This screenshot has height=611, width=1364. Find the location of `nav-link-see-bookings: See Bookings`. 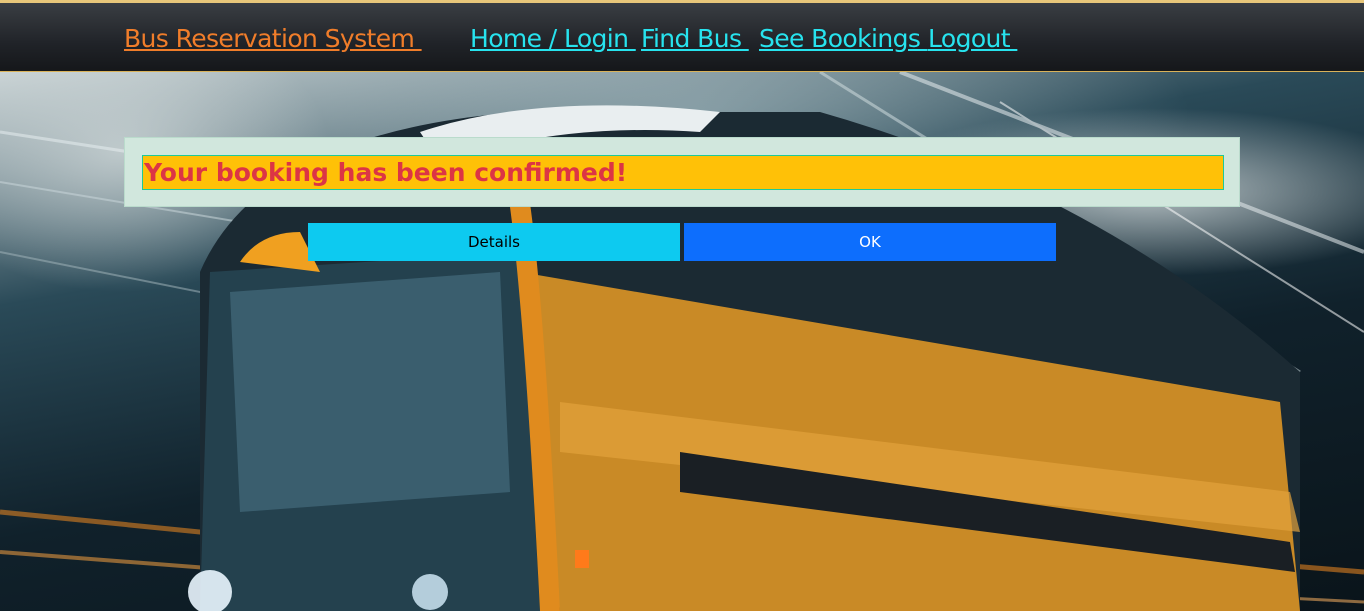

nav-link-see-bookings: See Bookings is located at coordinates (843, 39).